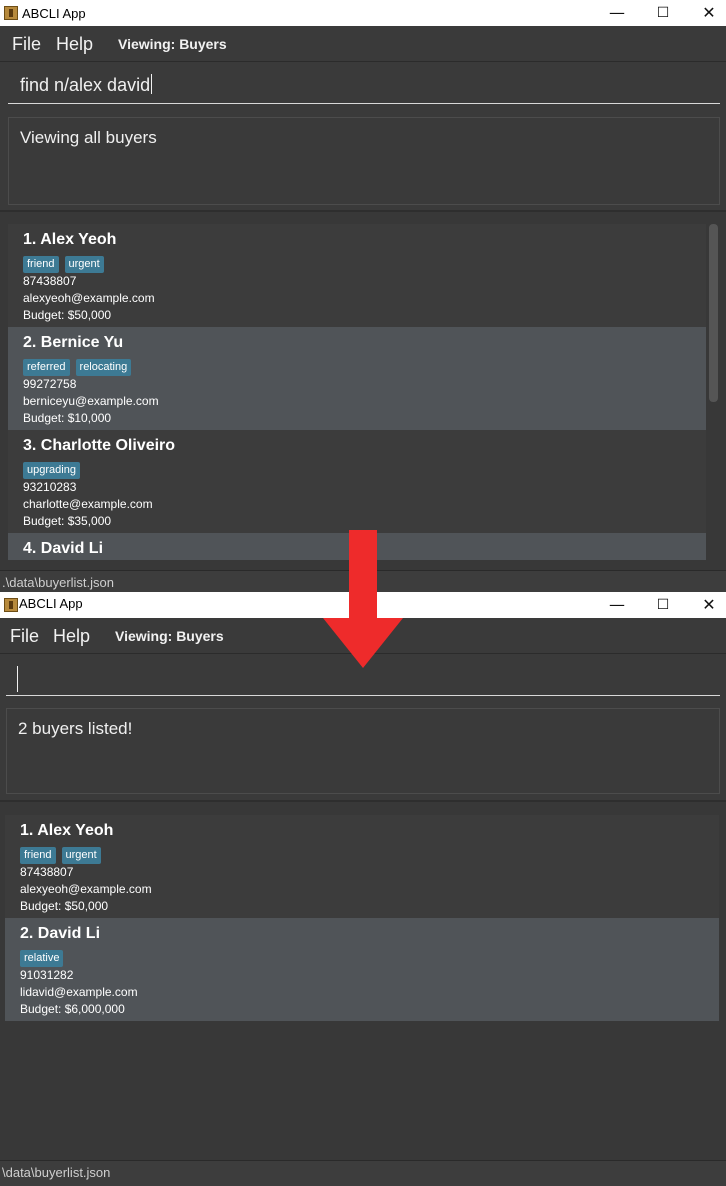  What do you see at coordinates (99, 445) in the screenshot?
I see `buyer-name: 3. Charlotte Oliveiro` at bounding box center [99, 445].